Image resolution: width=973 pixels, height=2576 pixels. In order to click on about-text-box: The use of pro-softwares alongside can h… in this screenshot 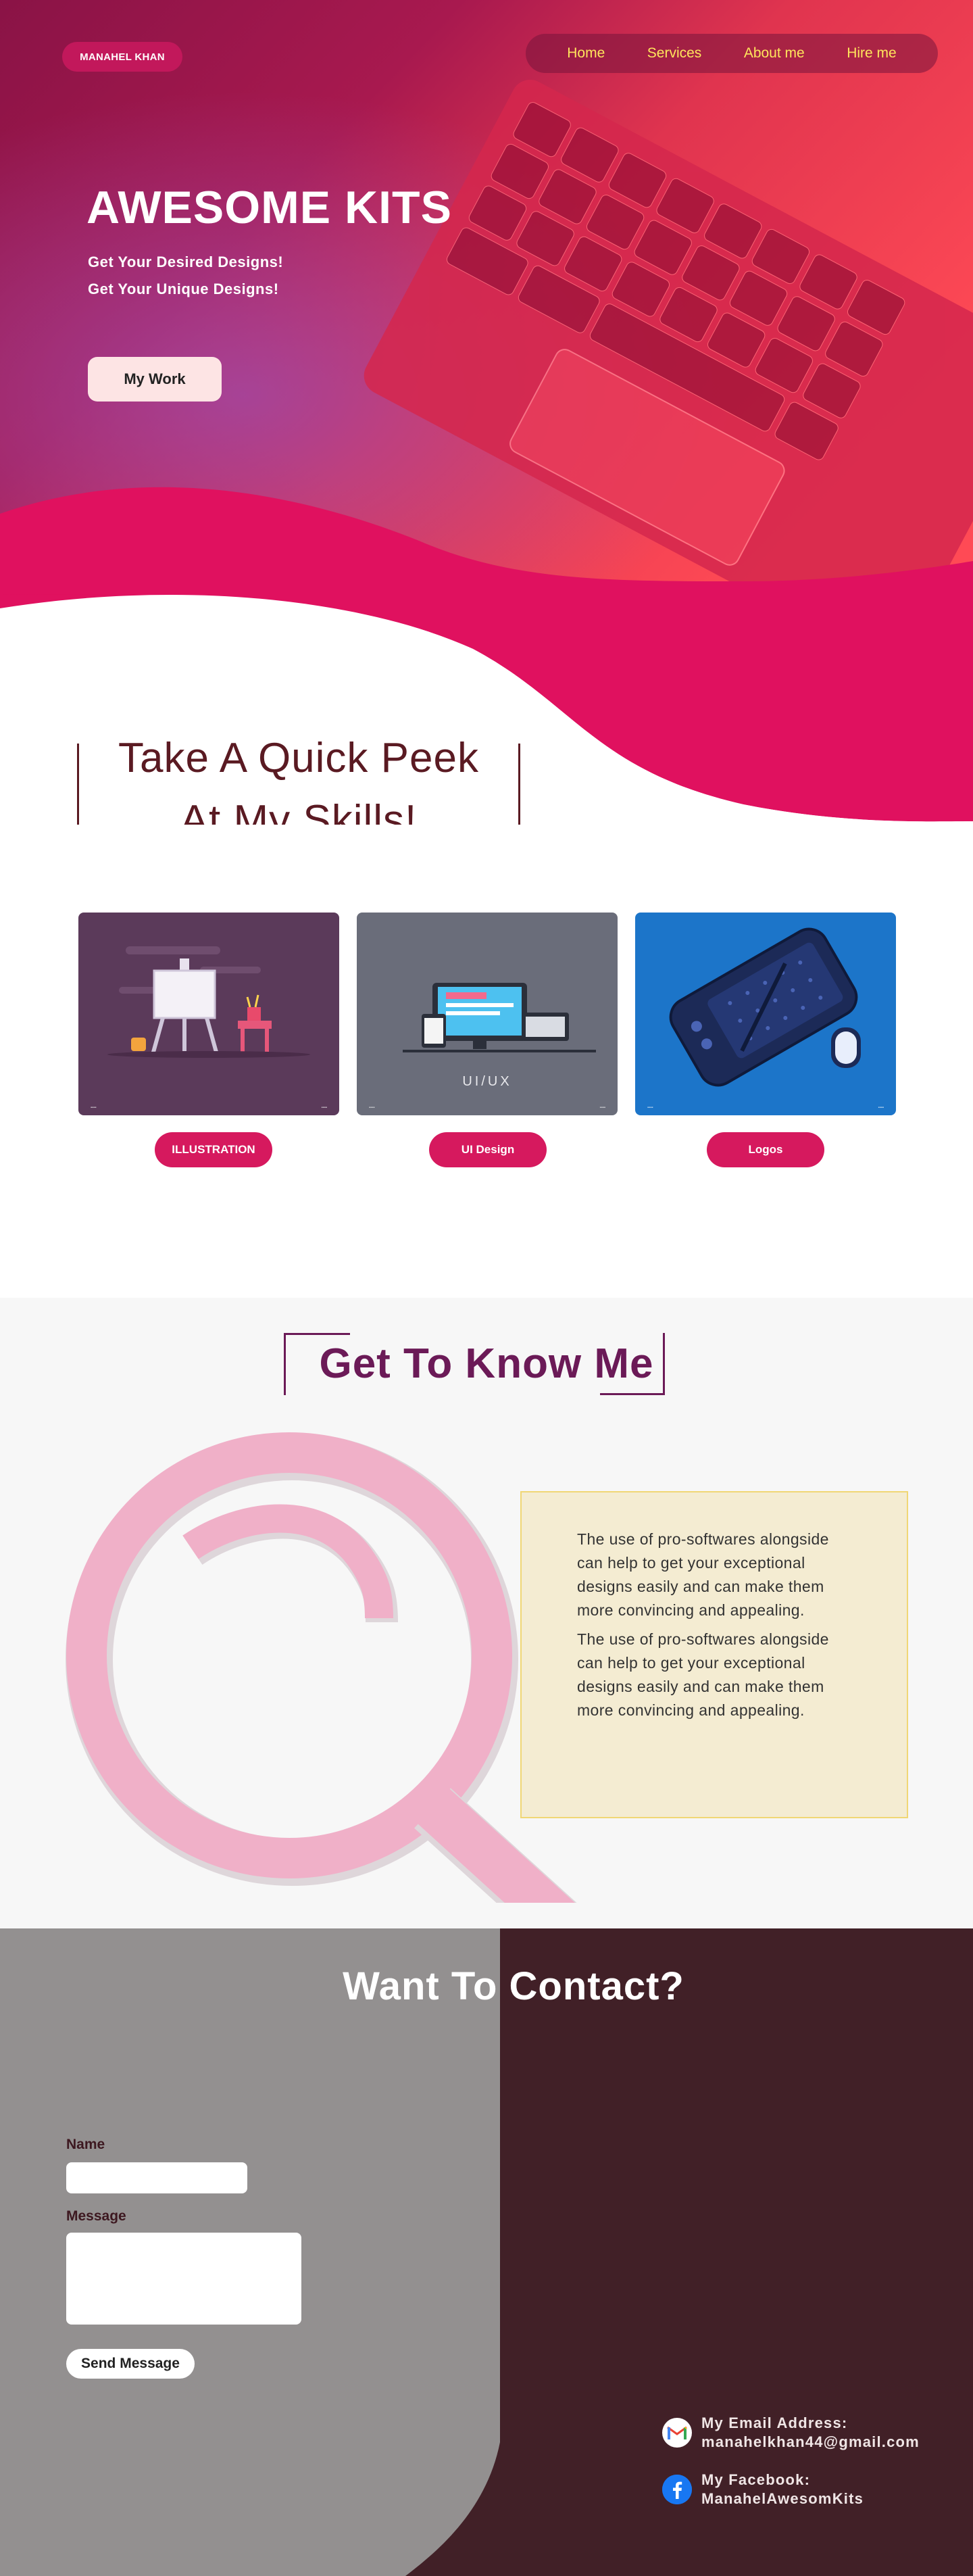, I will do `click(714, 1655)`.